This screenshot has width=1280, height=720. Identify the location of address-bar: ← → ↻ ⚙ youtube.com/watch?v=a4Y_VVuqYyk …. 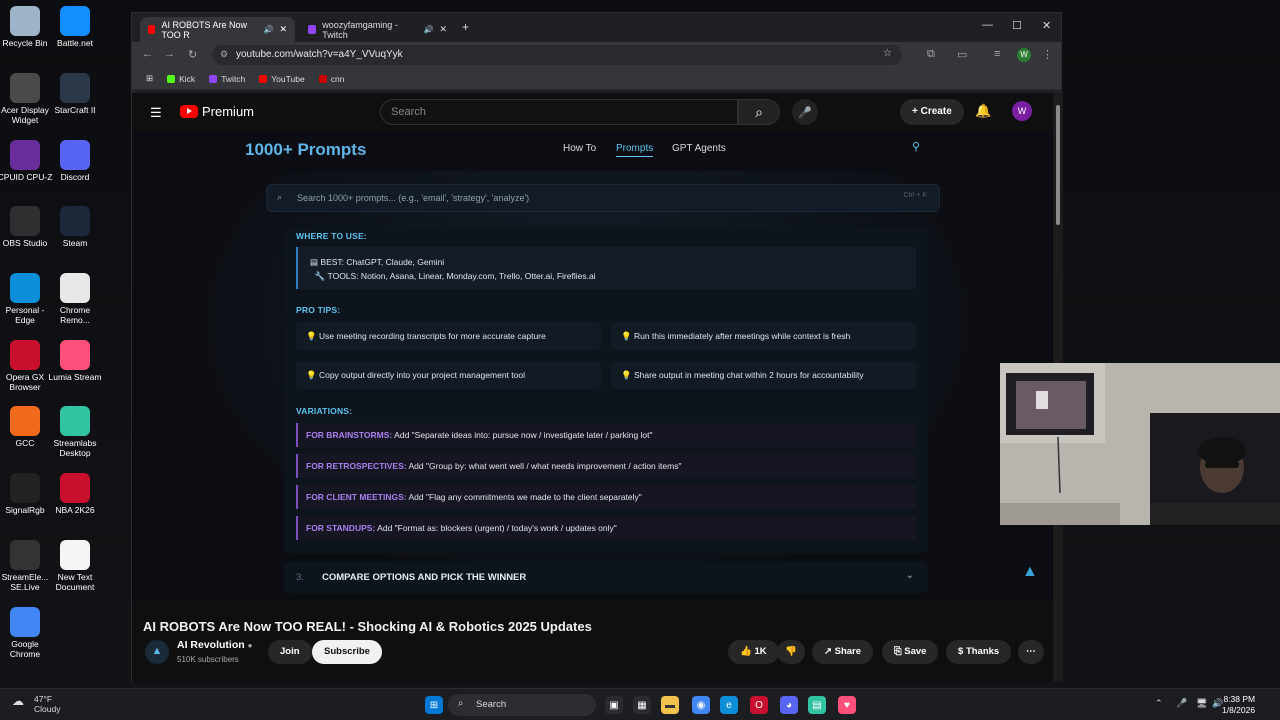
(596, 55).